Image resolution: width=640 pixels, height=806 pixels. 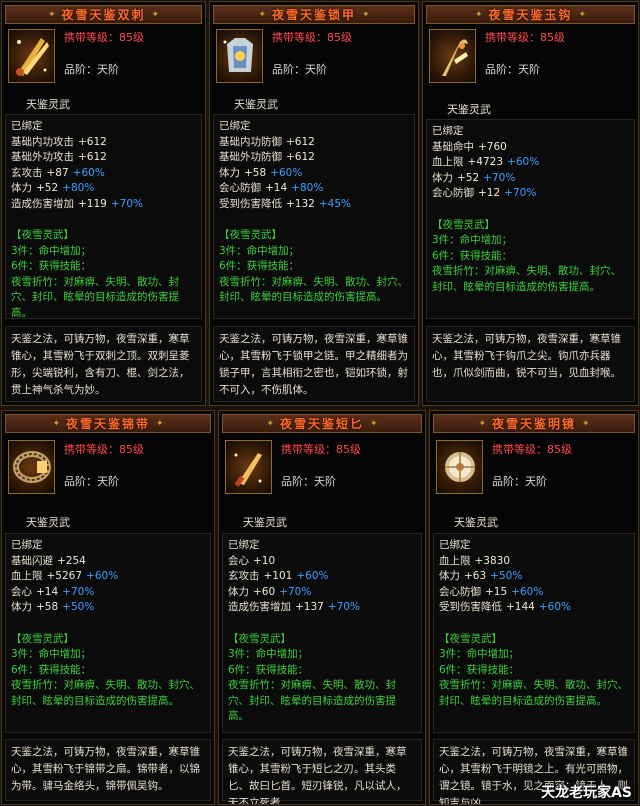 I want to click on stat-row: 会心防御 +14 +80%, so click(x=271, y=188).